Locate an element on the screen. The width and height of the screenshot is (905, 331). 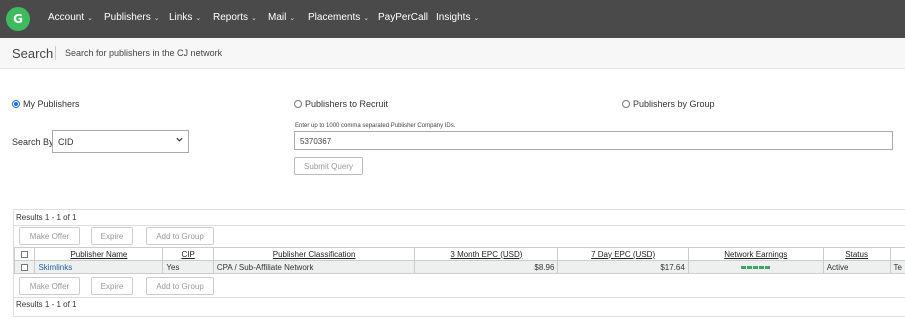
cip-cell: Yes is located at coordinates (188, 267).